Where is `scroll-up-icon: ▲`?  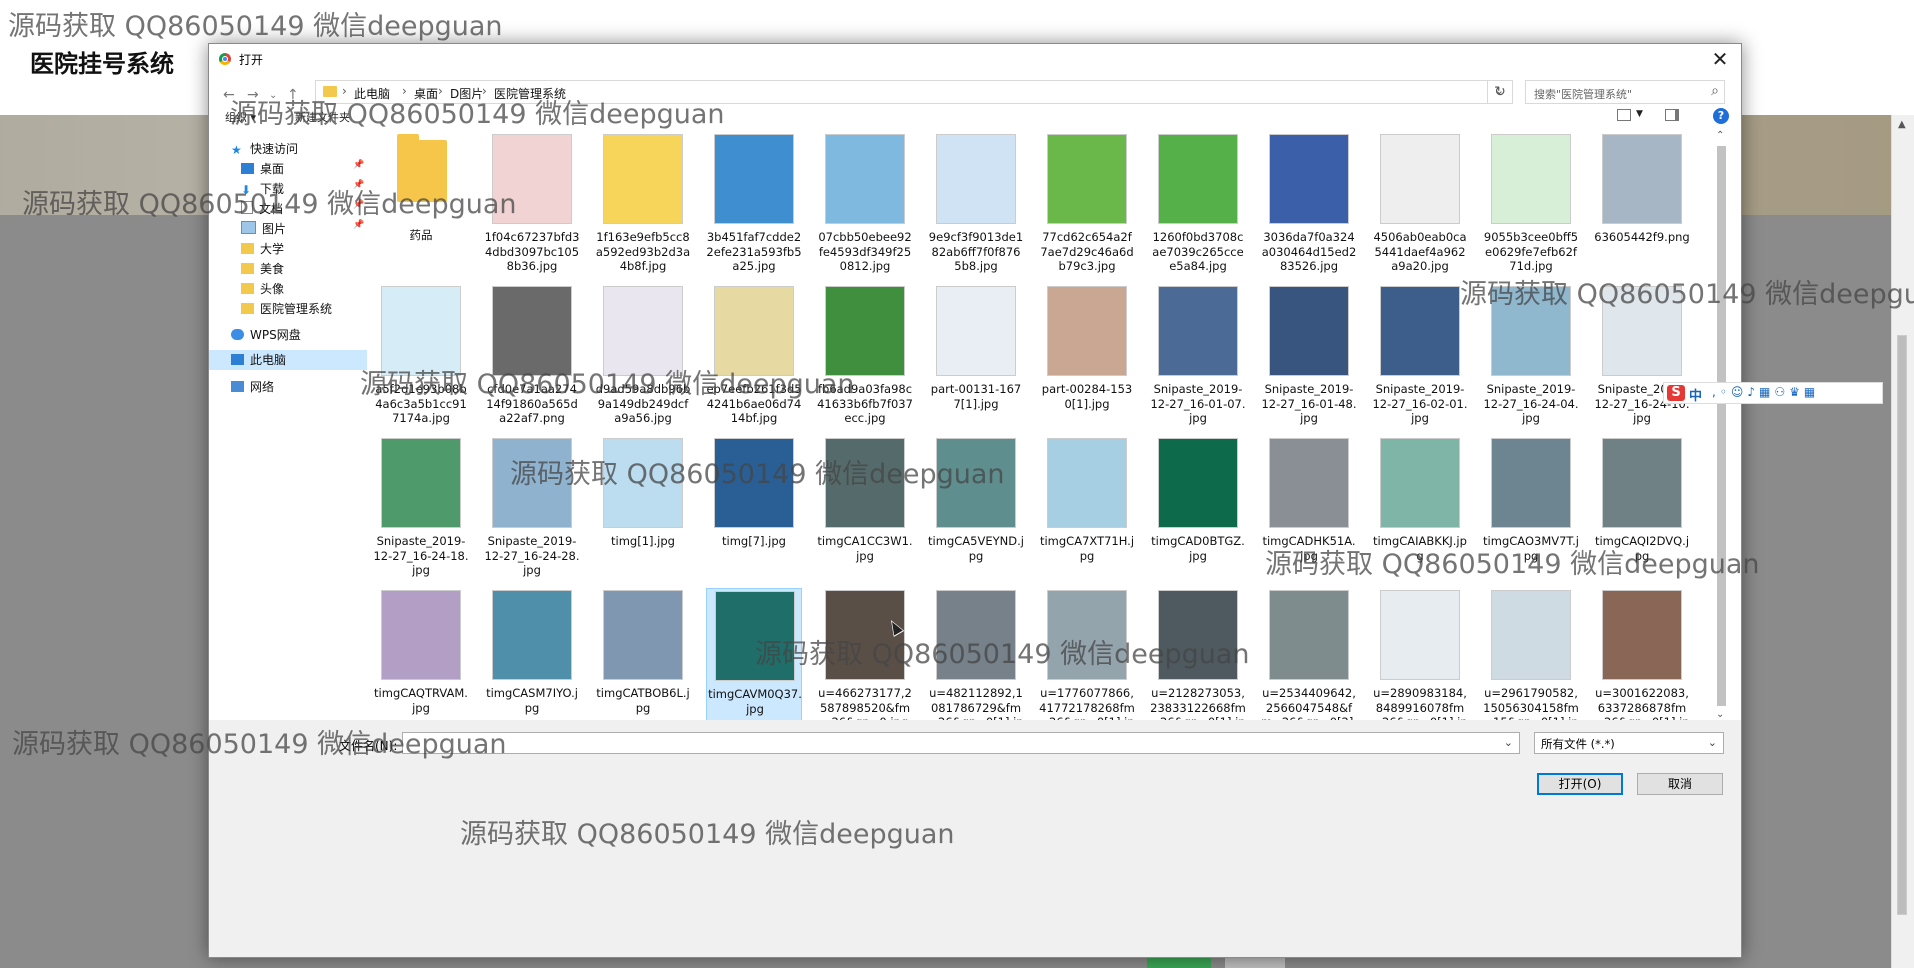 scroll-up-icon: ▲ is located at coordinates (1902, 124).